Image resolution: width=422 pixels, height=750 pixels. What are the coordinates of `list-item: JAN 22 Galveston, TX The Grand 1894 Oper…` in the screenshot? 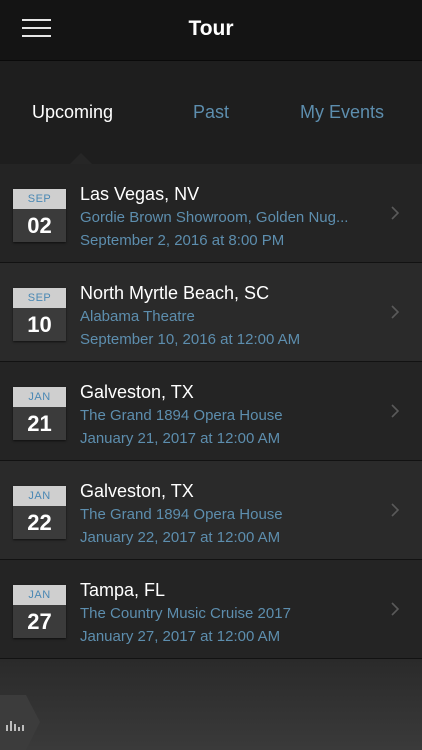 It's located at (211, 510).